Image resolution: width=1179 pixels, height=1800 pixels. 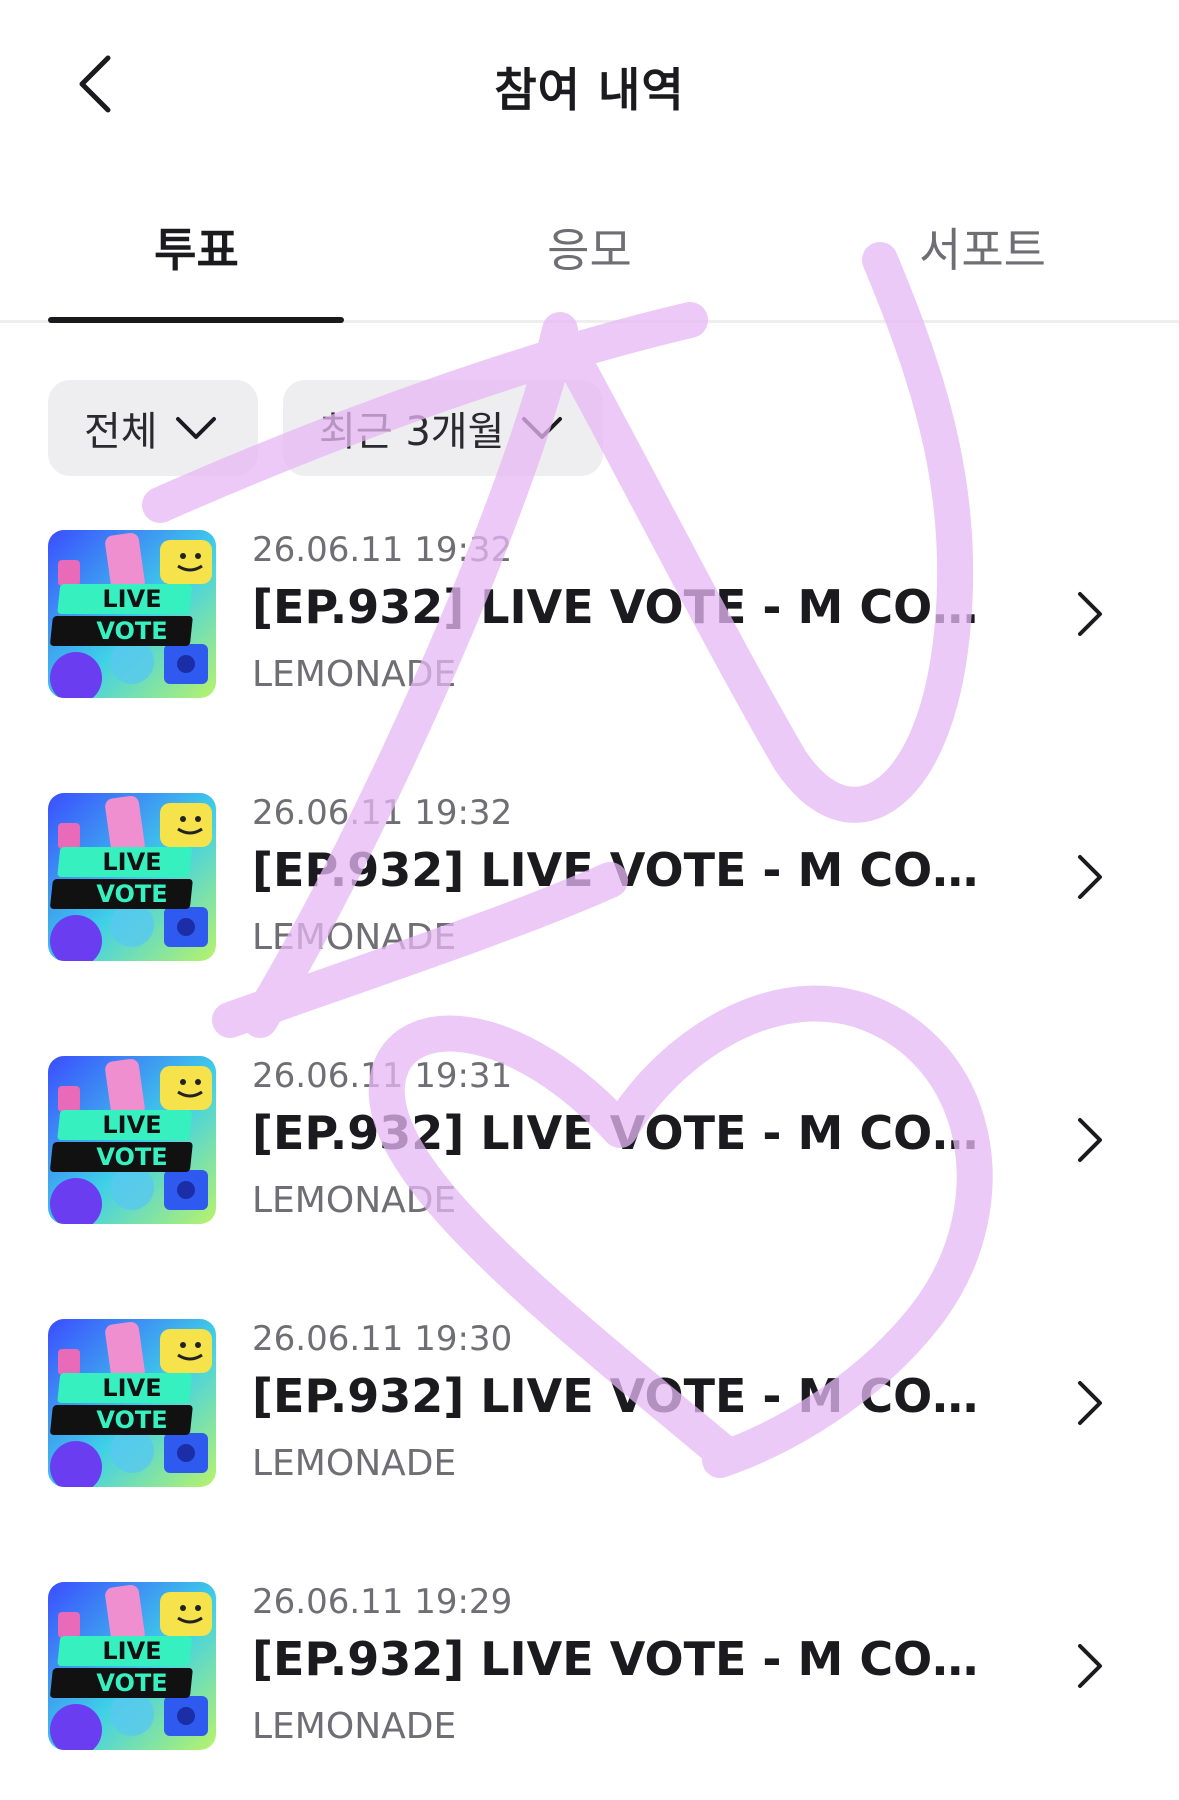 I want to click on item-date: 26.06.11 19:31, so click(x=382, y=1076).